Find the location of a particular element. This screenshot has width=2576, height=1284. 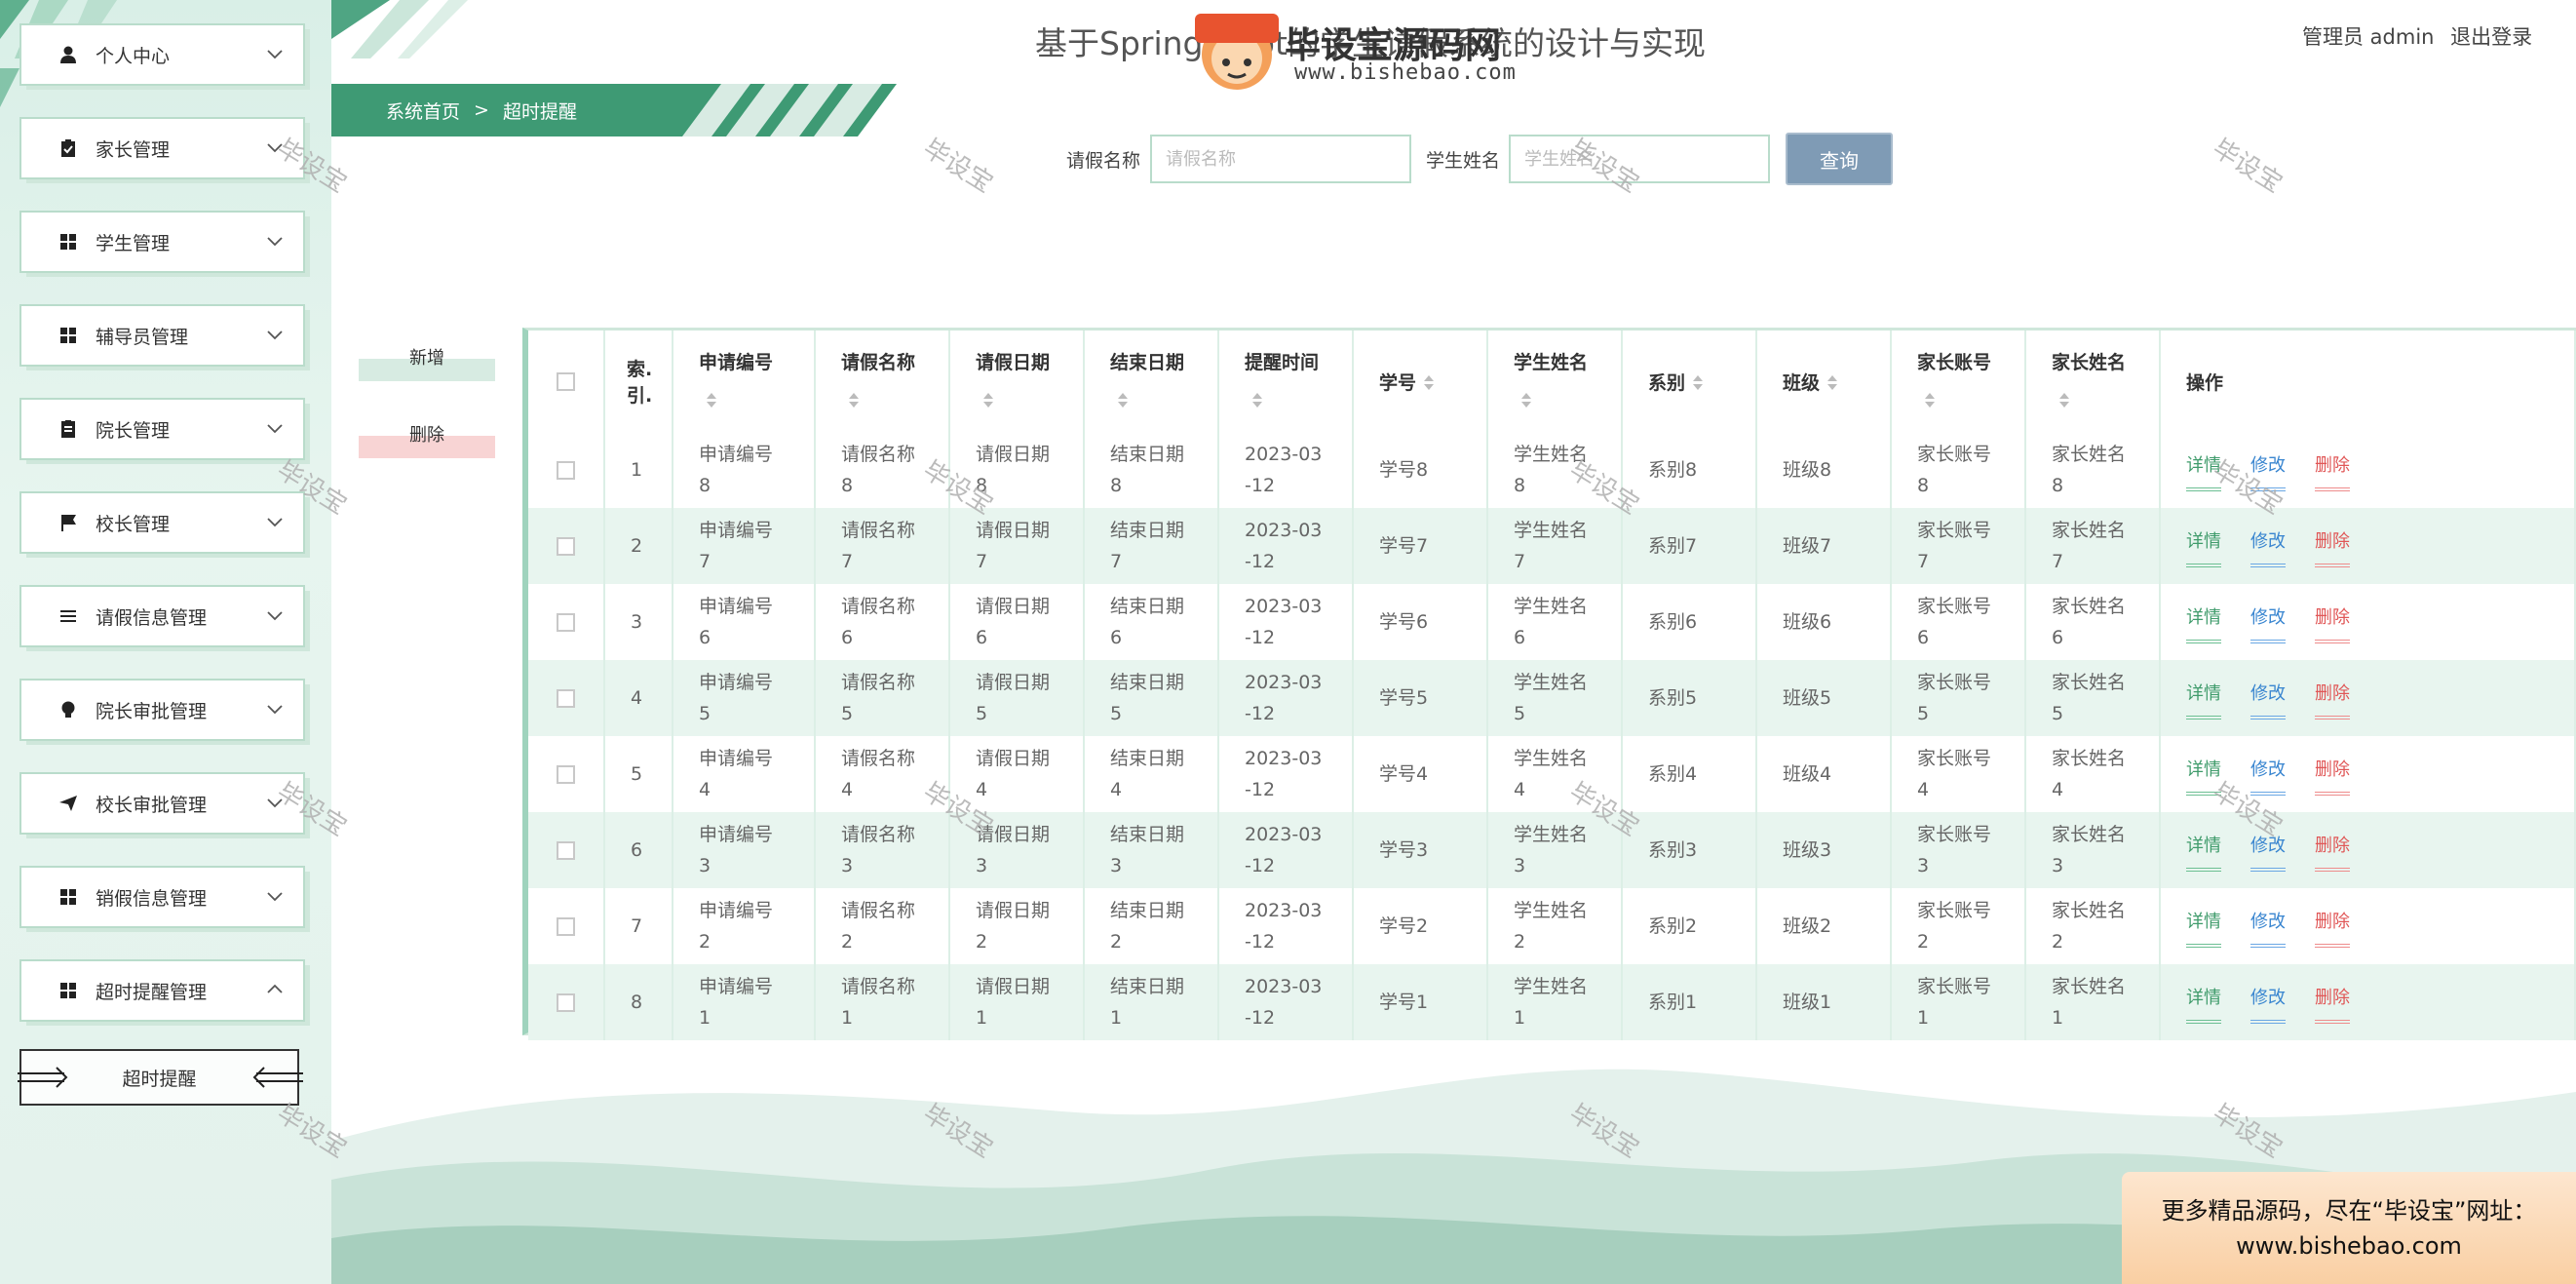

col-header-class: 班级 is located at coordinates (1824, 381).